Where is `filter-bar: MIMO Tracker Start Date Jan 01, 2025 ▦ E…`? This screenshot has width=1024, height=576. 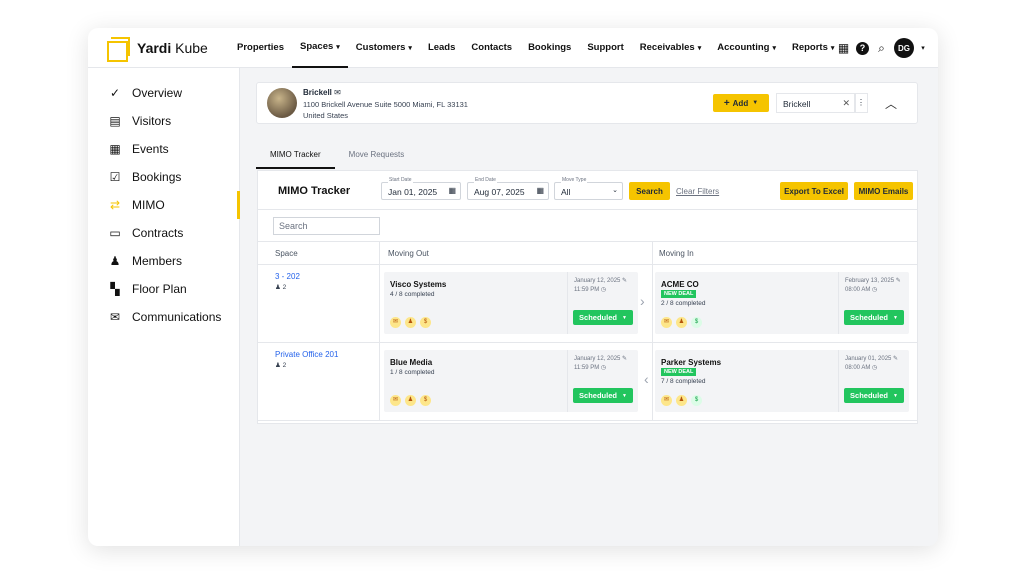 filter-bar: MIMO Tracker Start Date Jan 01, 2025 ▦ E… is located at coordinates (587, 190).